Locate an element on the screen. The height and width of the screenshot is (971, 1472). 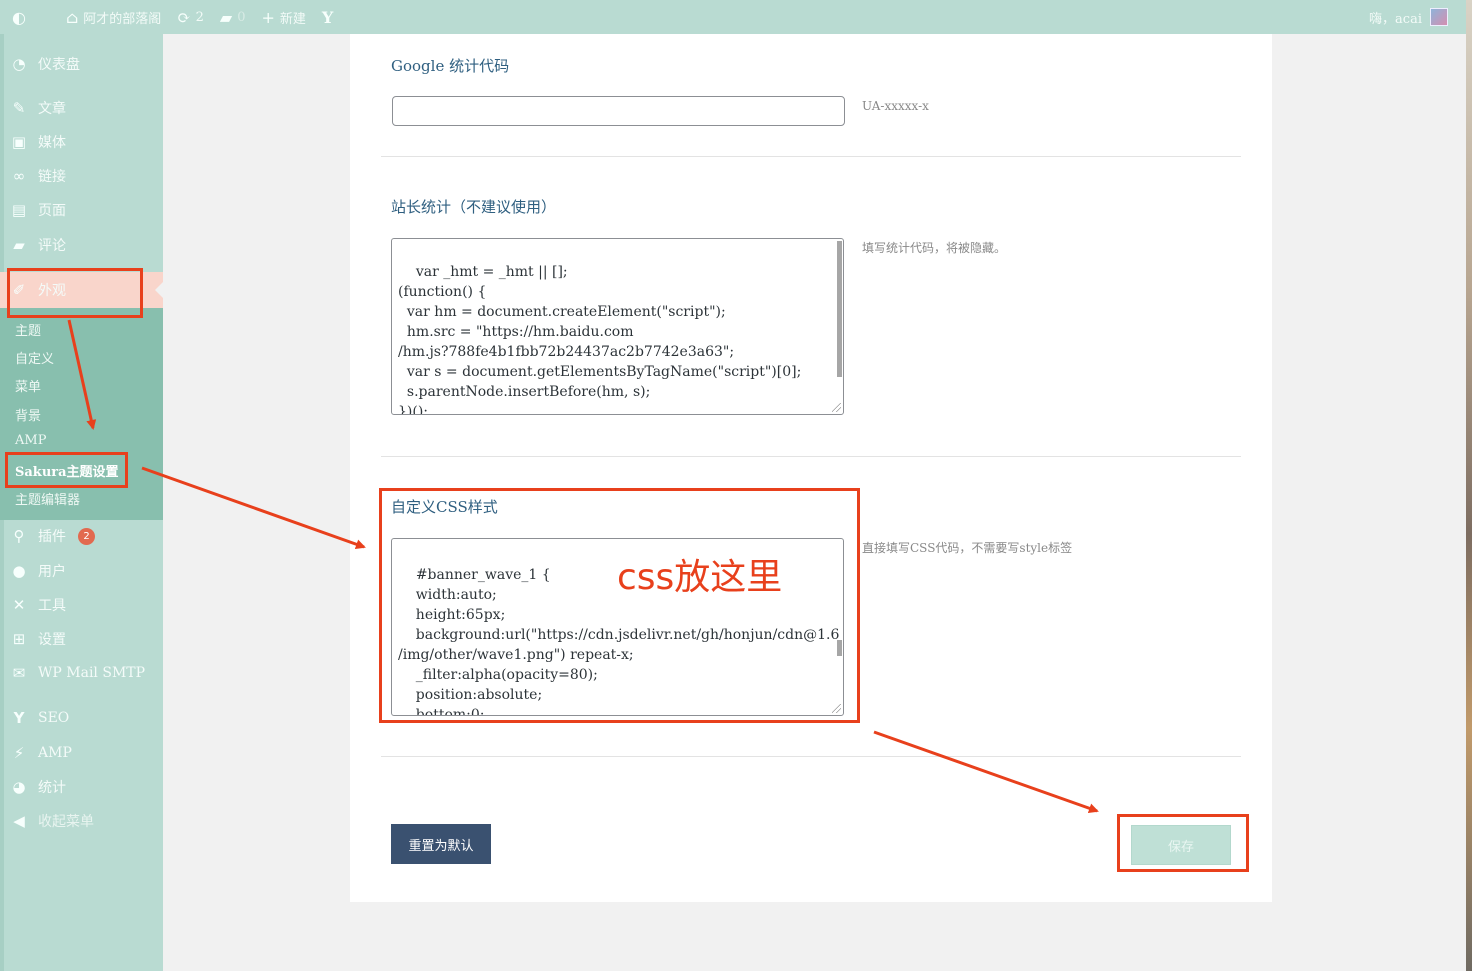
submenu-item-background: 背景 is located at coordinates (28, 414).